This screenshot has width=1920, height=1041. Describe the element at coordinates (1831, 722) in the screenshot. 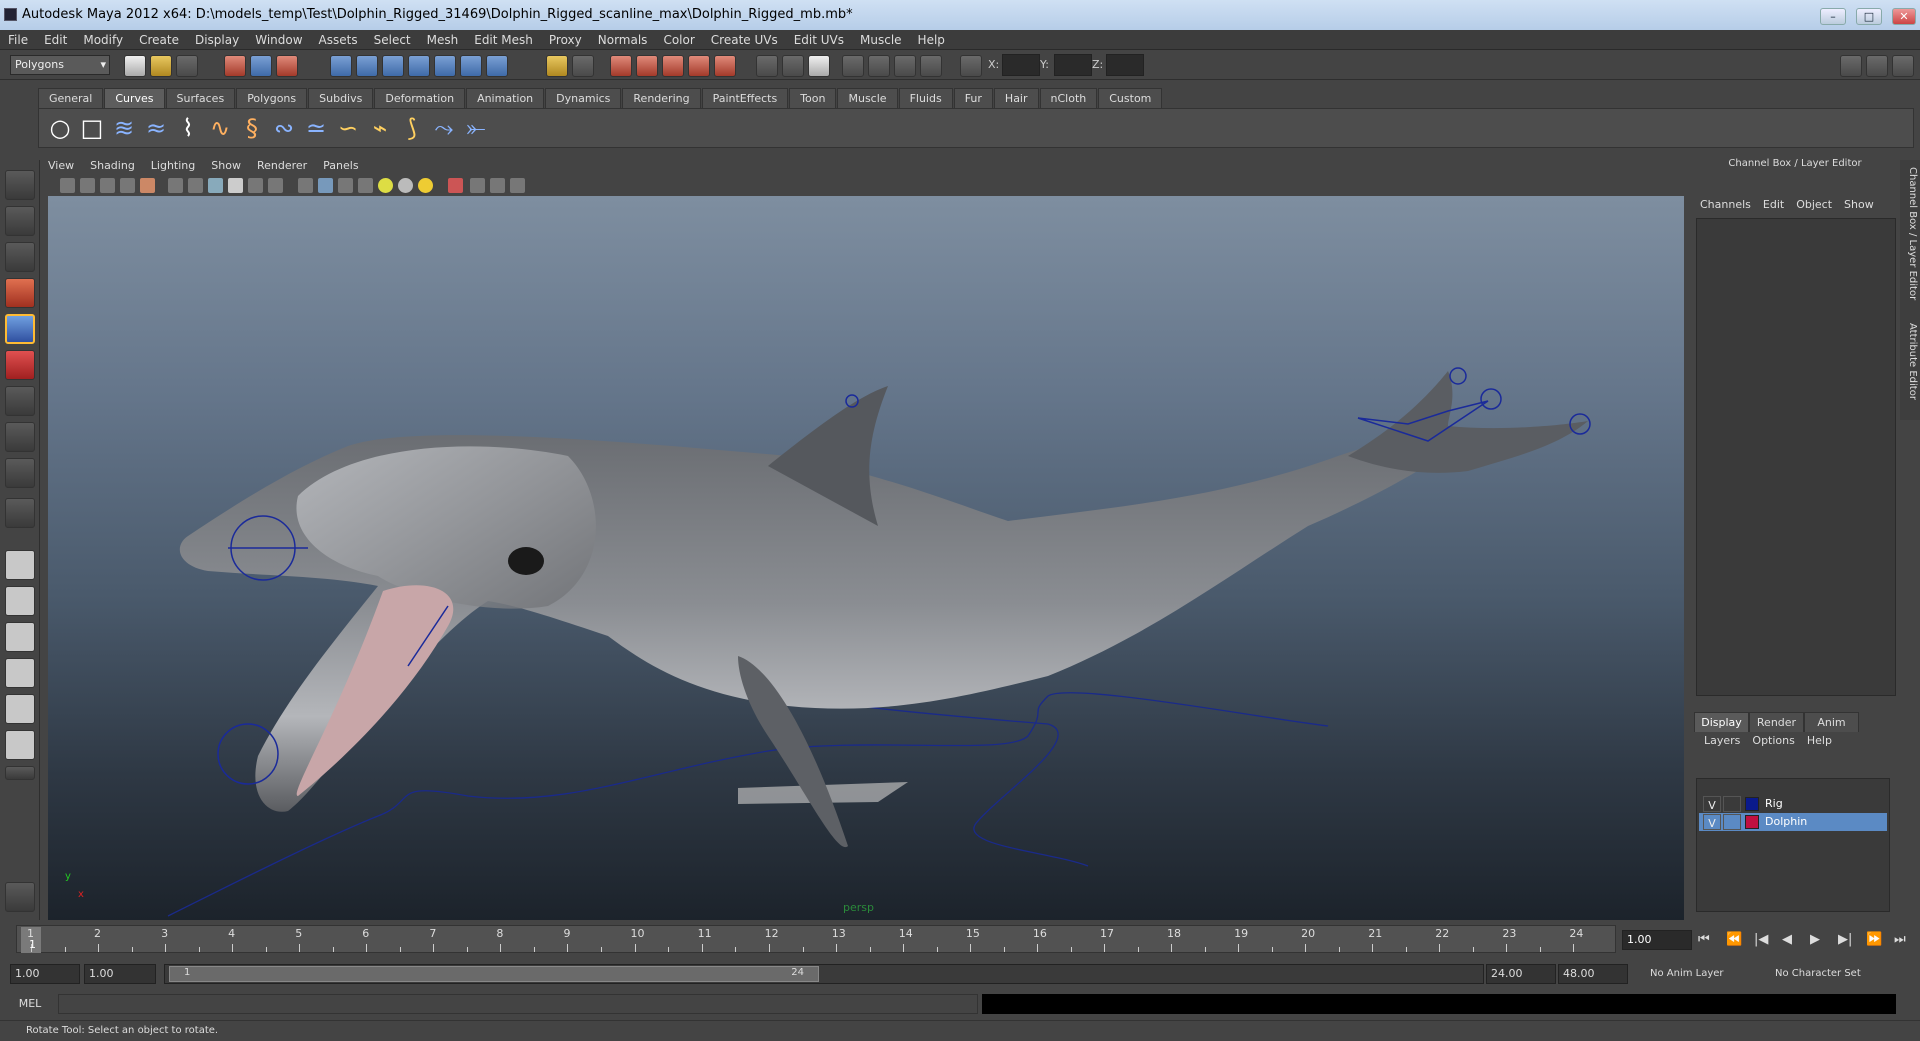

I see `layer-tab-anim: Anim` at that location.